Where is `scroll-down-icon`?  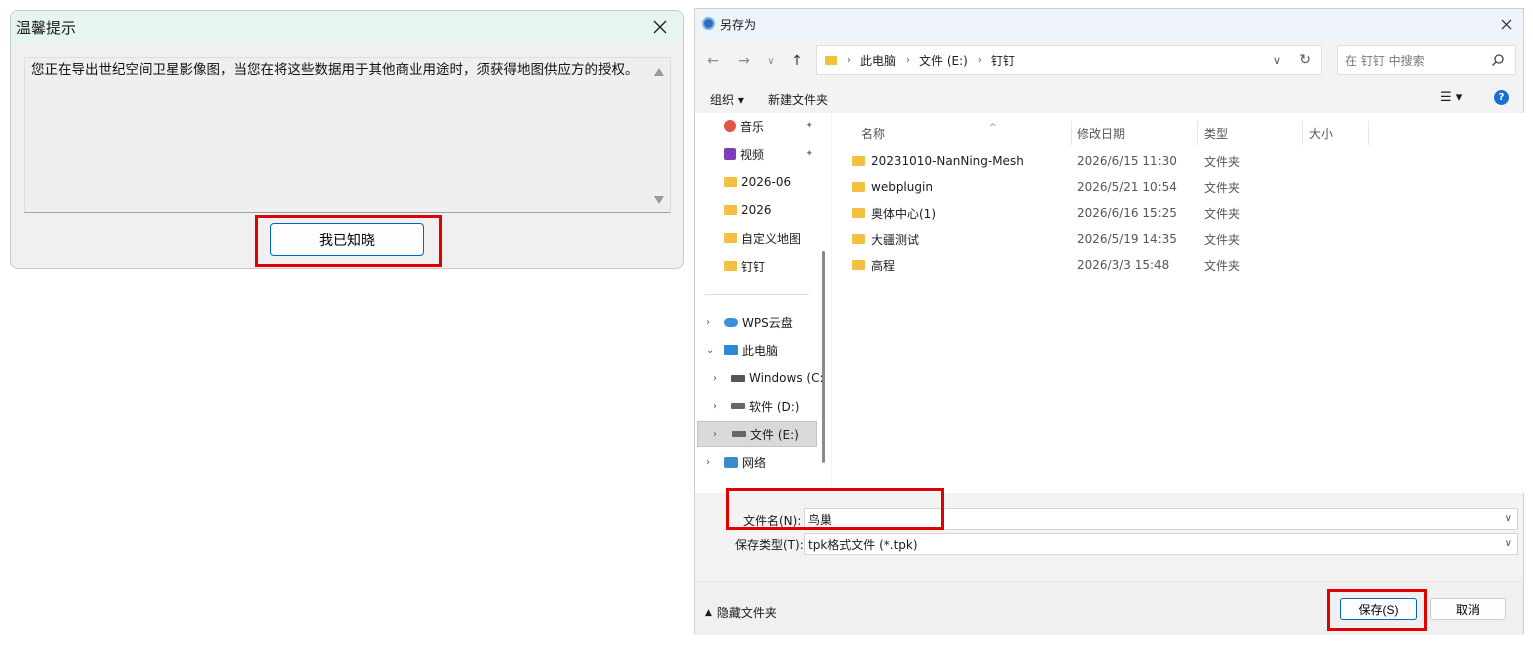 scroll-down-icon is located at coordinates (659, 200).